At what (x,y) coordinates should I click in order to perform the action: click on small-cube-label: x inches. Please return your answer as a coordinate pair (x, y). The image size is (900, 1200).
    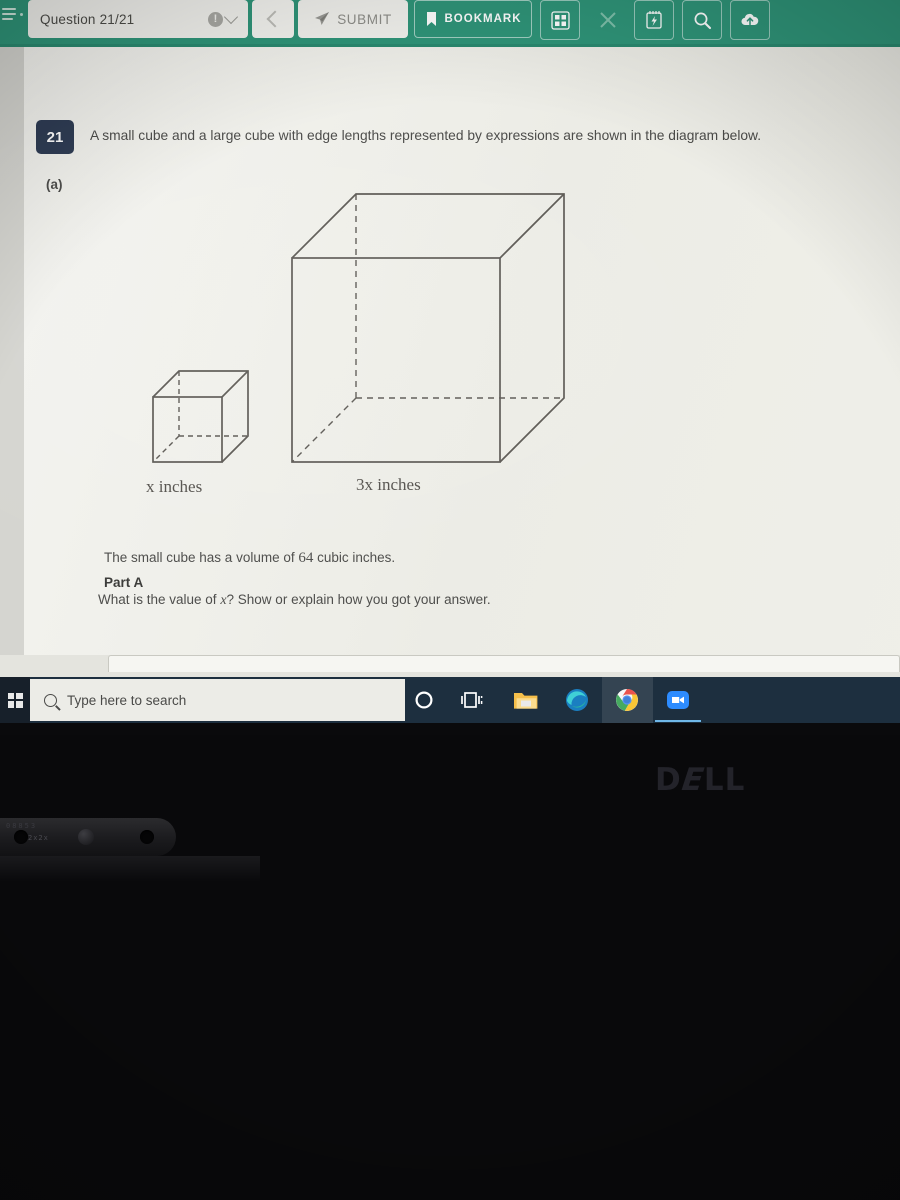
    Looking at the image, I should click on (174, 486).